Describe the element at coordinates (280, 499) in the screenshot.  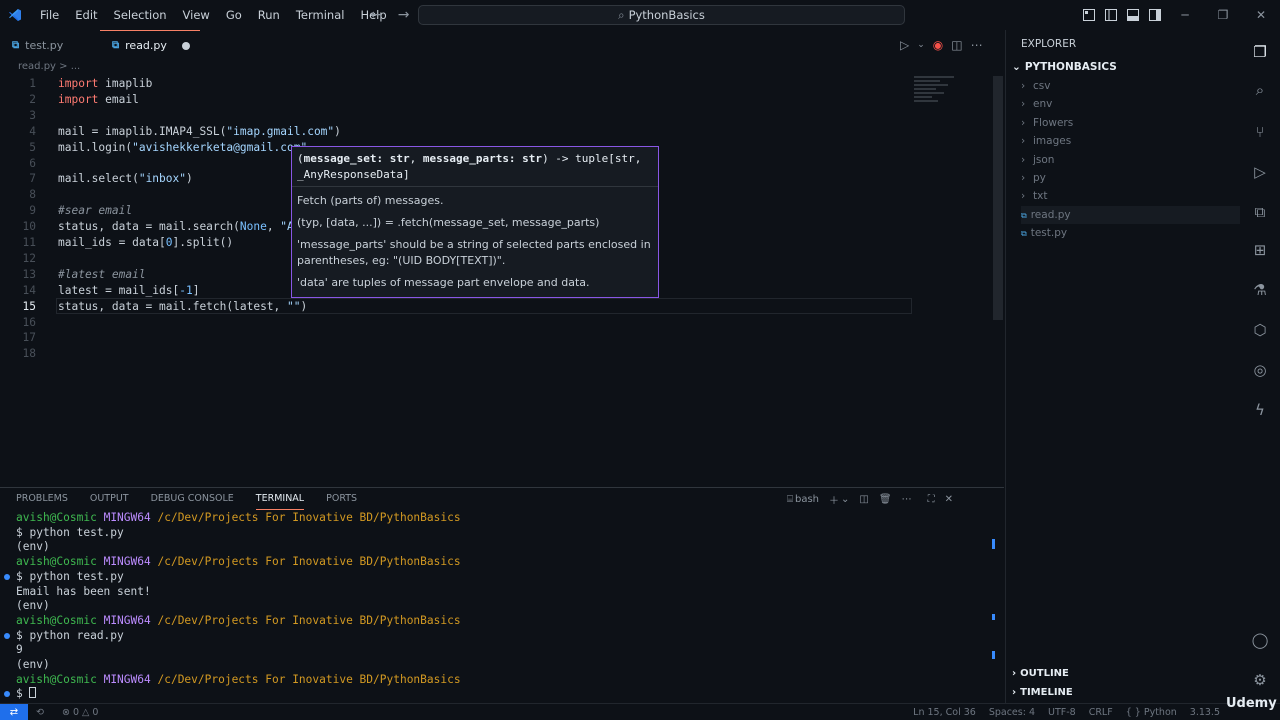
I see `tab-terminal: TERMINAL` at that location.